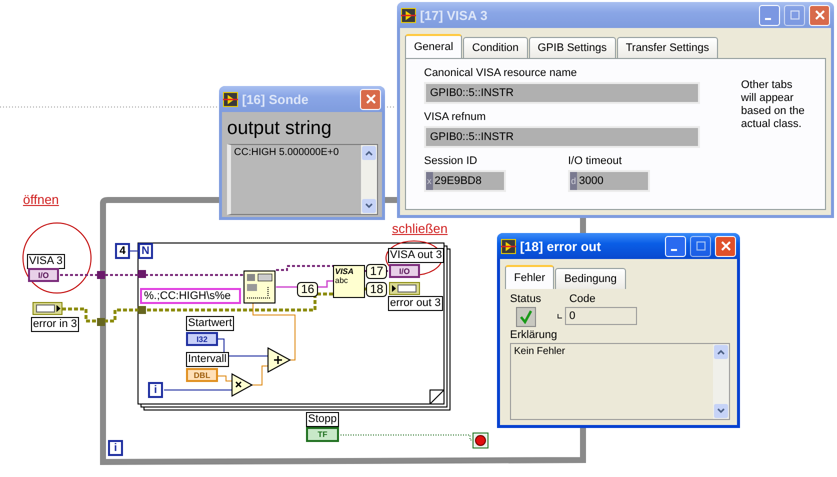 Image resolution: width=837 pixels, height=477 pixels. I want to click on window-title: [18] error out, so click(560, 246).